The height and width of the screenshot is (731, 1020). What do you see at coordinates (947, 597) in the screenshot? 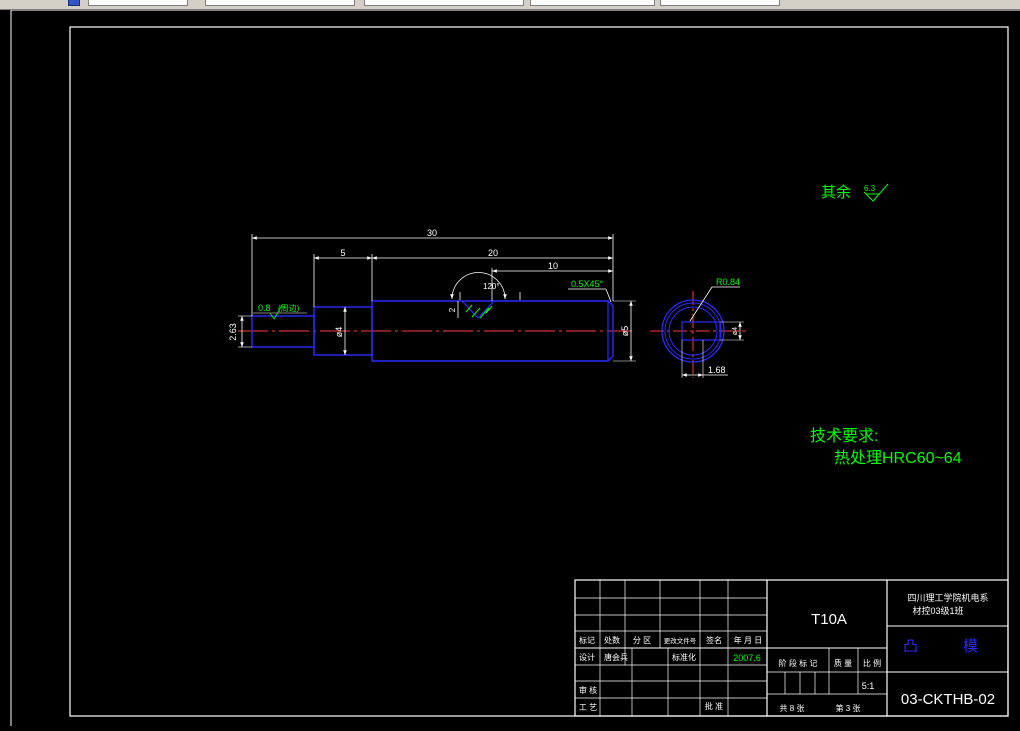
I see `tb-school: 四川理工学院机电系` at bounding box center [947, 597].